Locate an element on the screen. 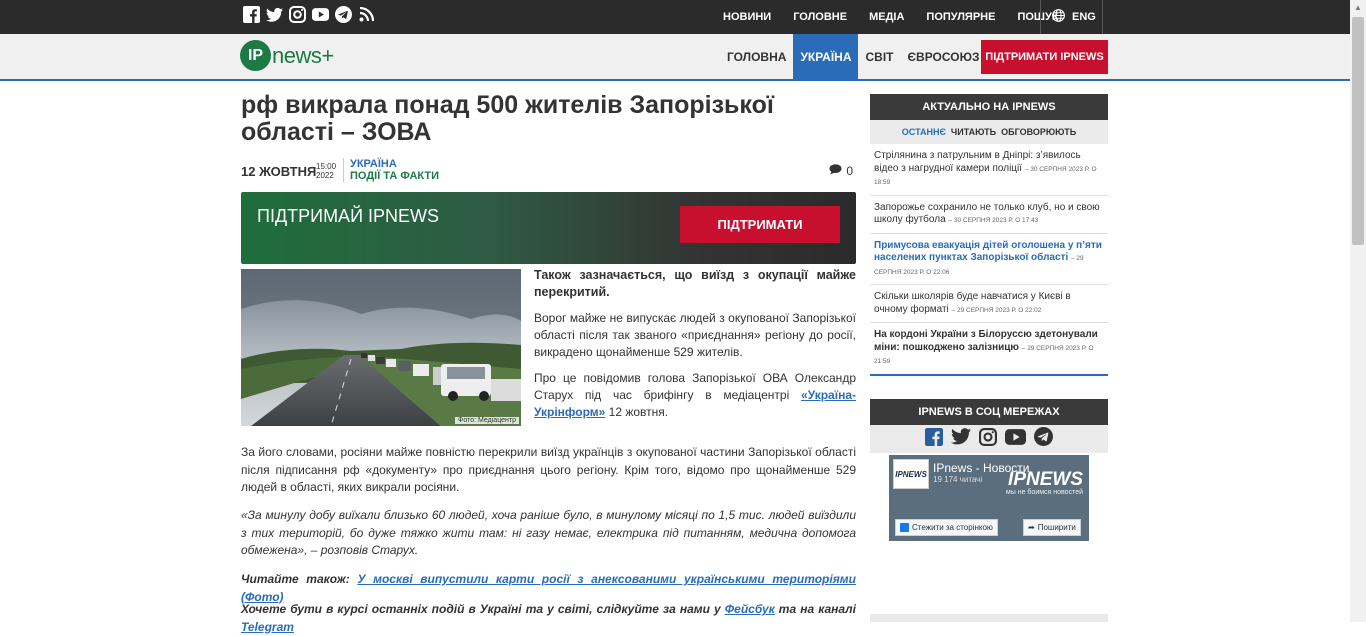 The width and height of the screenshot is (1366, 636). site-logo: IP news+ is located at coordinates (287, 55).